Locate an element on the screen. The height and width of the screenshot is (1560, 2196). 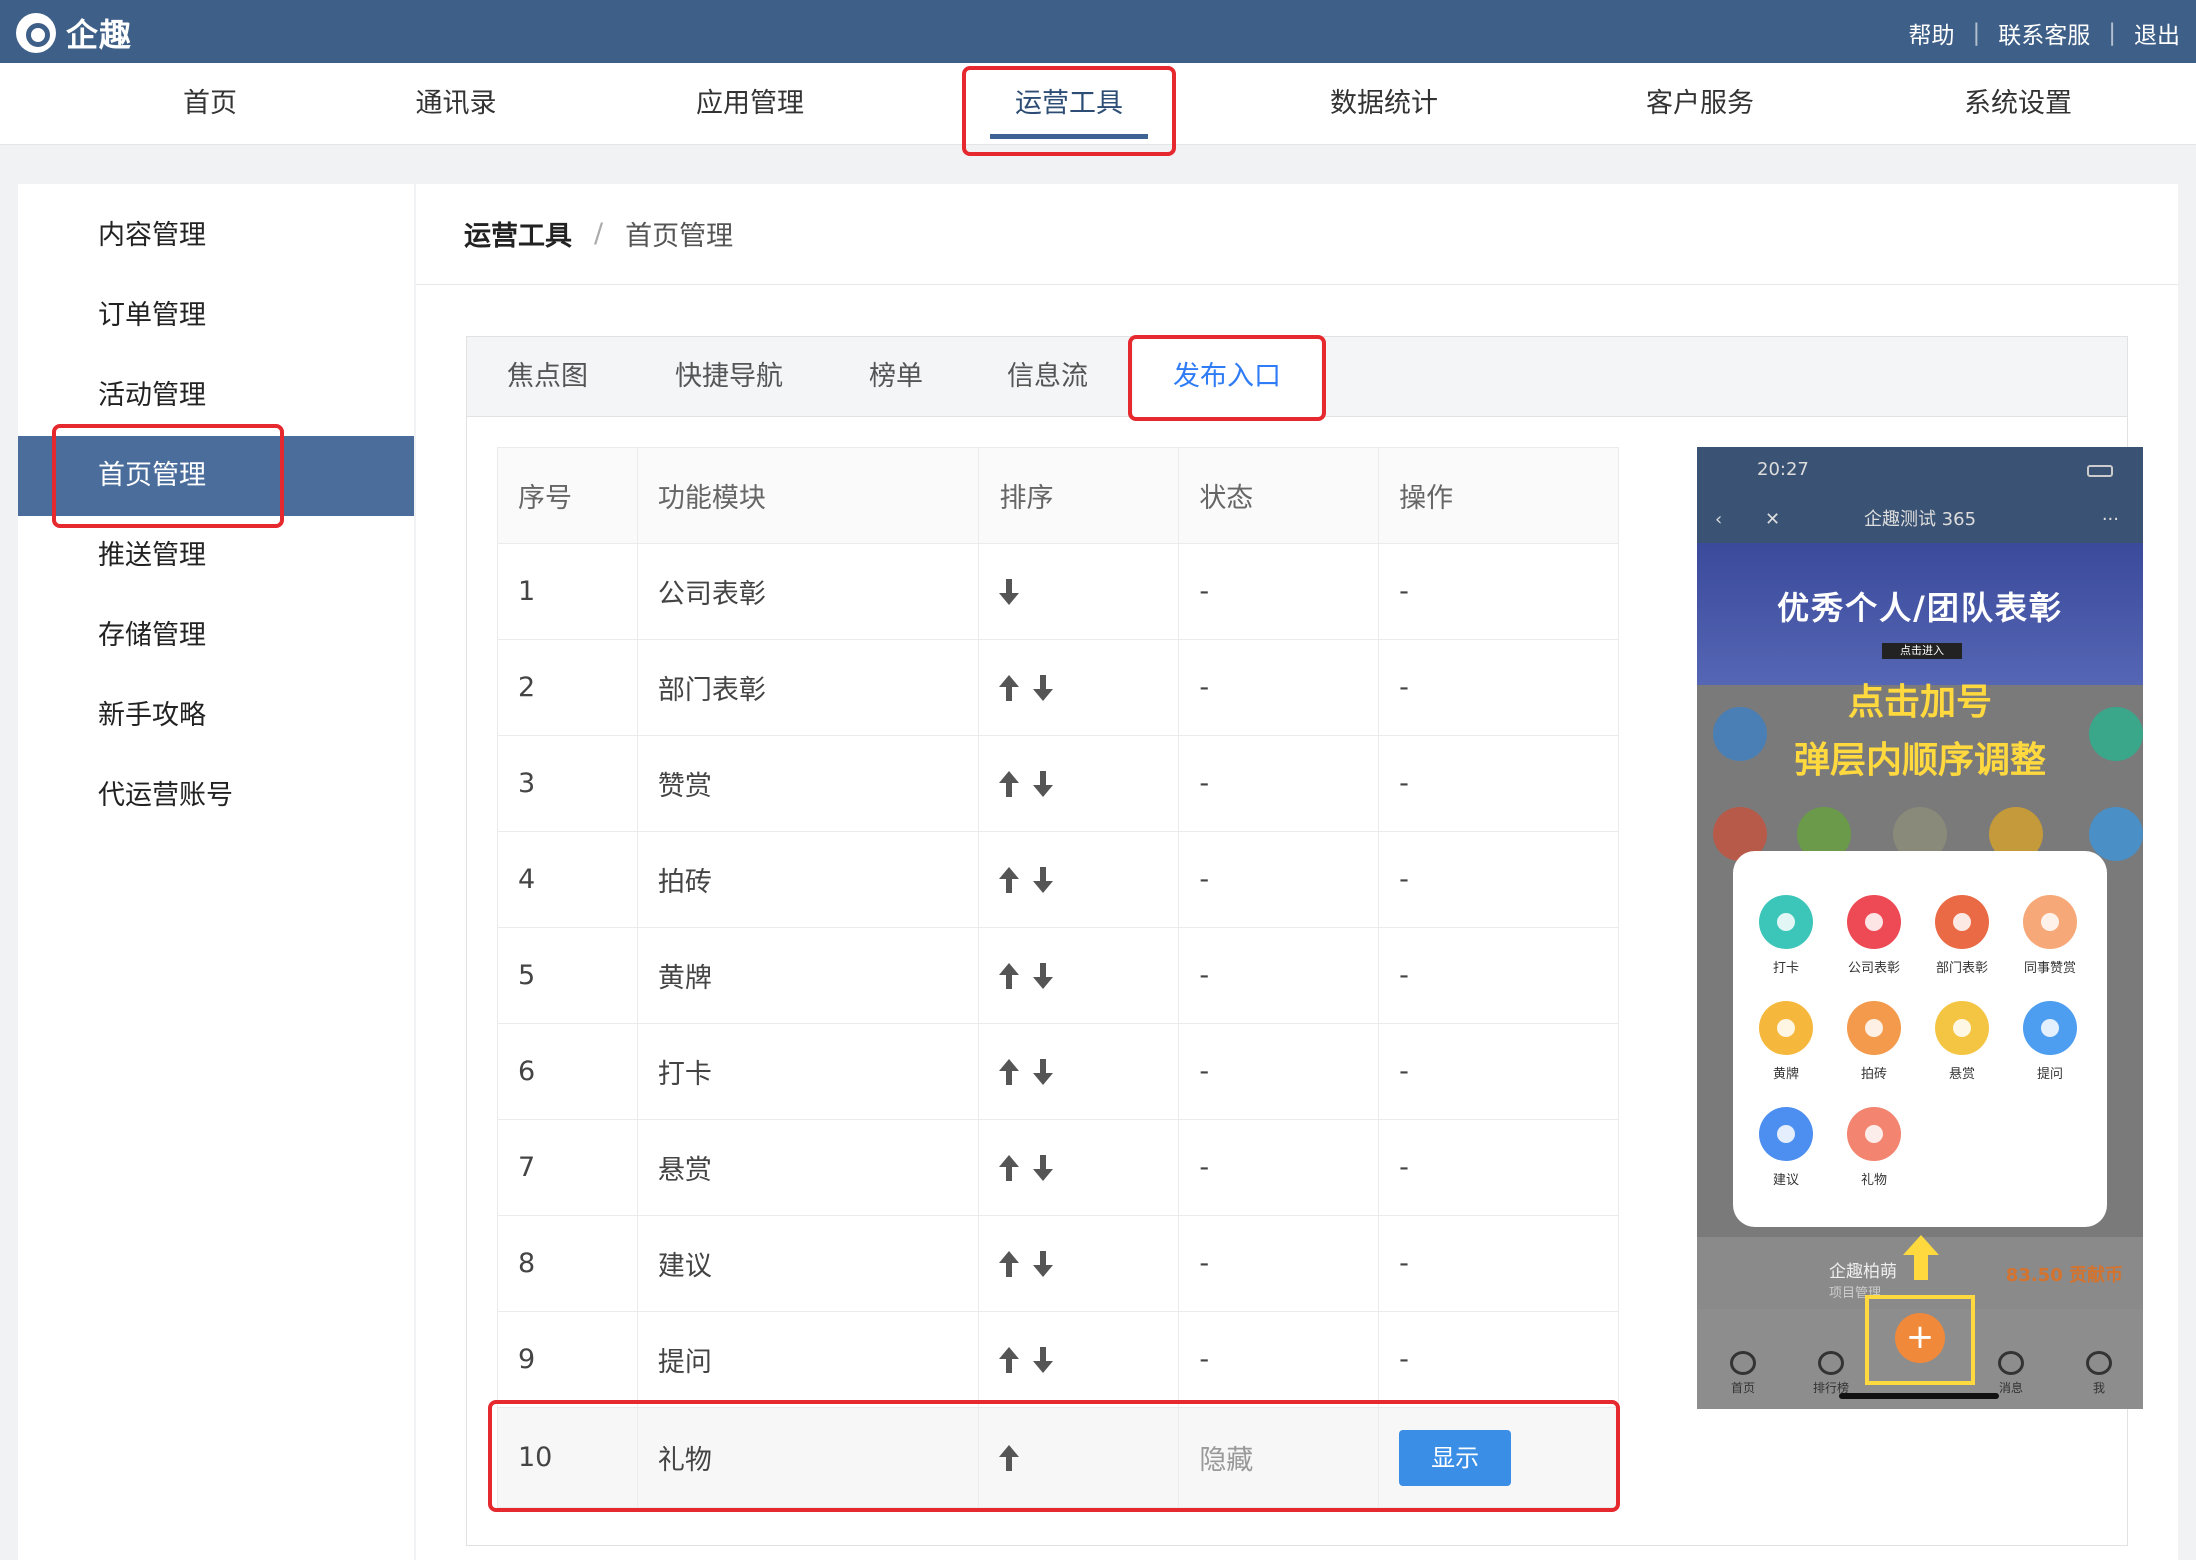
hint-text: 点击加号 is located at coordinates (1919, 702).